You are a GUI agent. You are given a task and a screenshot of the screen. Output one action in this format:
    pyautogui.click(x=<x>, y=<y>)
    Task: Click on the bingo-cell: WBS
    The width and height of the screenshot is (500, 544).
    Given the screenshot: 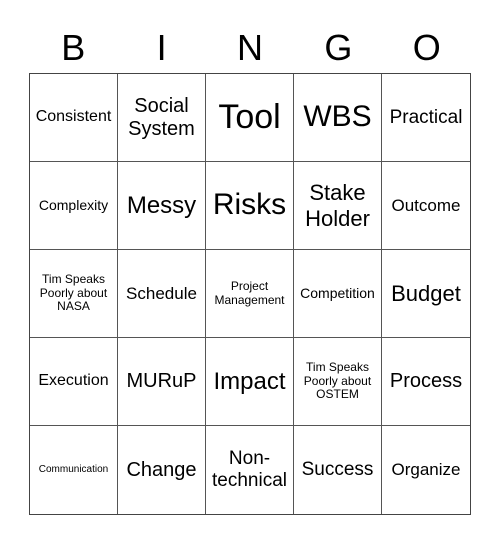 What is the action you would take?
    pyautogui.click(x=338, y=118)
    